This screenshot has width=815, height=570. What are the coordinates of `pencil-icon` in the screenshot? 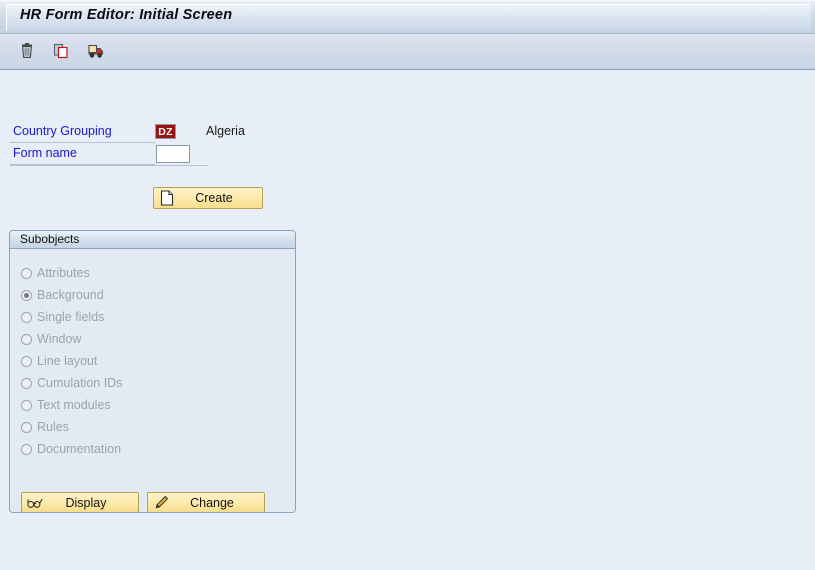 It's located at (161, 503).